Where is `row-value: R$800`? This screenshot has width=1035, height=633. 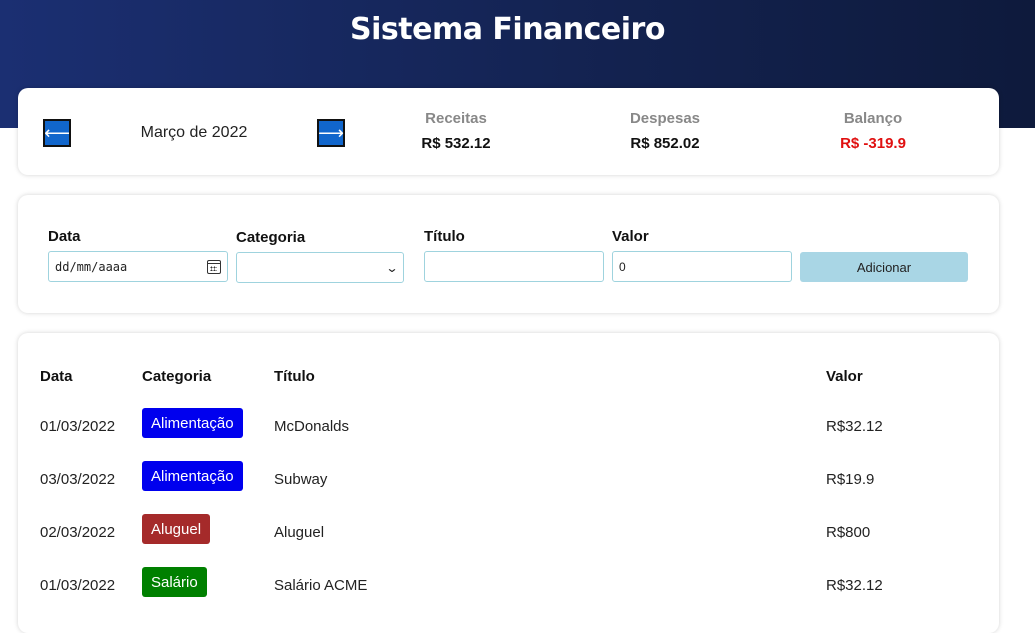 row-value: R$800 is located at coordinates (848, 532).